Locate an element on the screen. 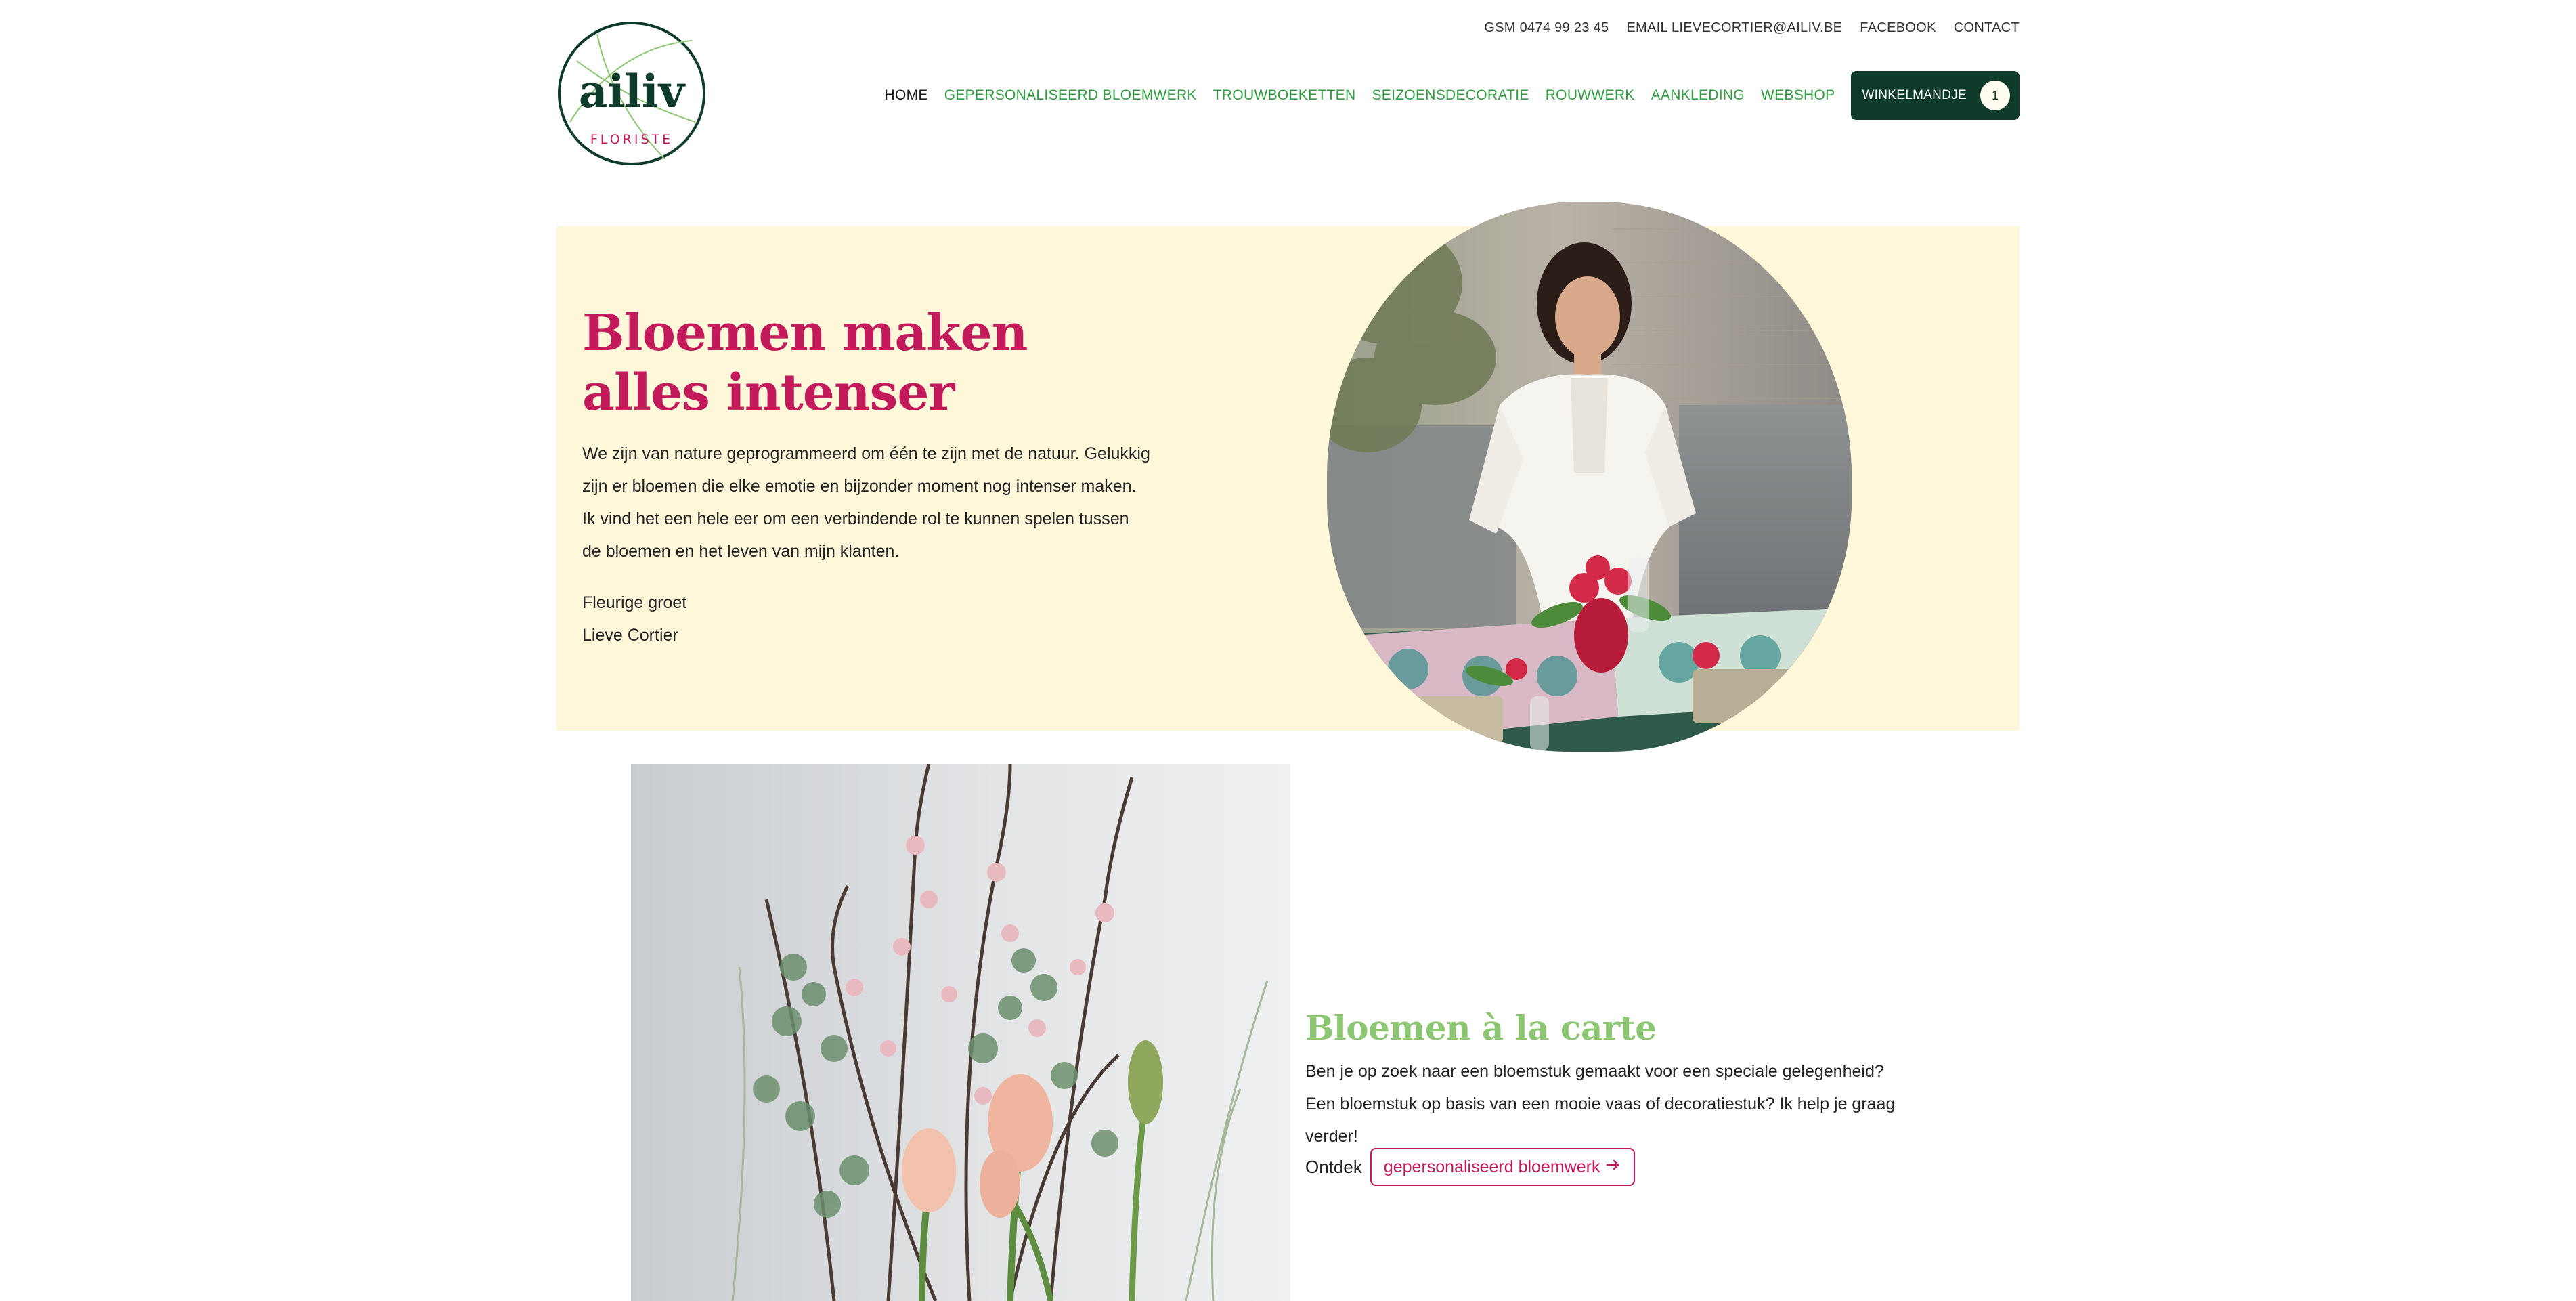  nav-gepersonaliseerd-bloemwerk: GEPERSONALISEERD BLOEMWERK is located at coordinates (1070, 95).